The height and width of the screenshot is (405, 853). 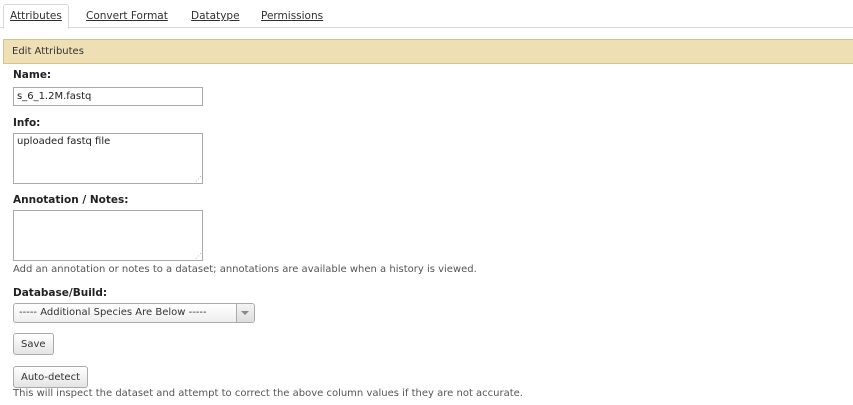 What do you see at coordinates (36, 16) in the screenshot?
I see `tab-attributes: Attributes` at bounding box center [36, 16].